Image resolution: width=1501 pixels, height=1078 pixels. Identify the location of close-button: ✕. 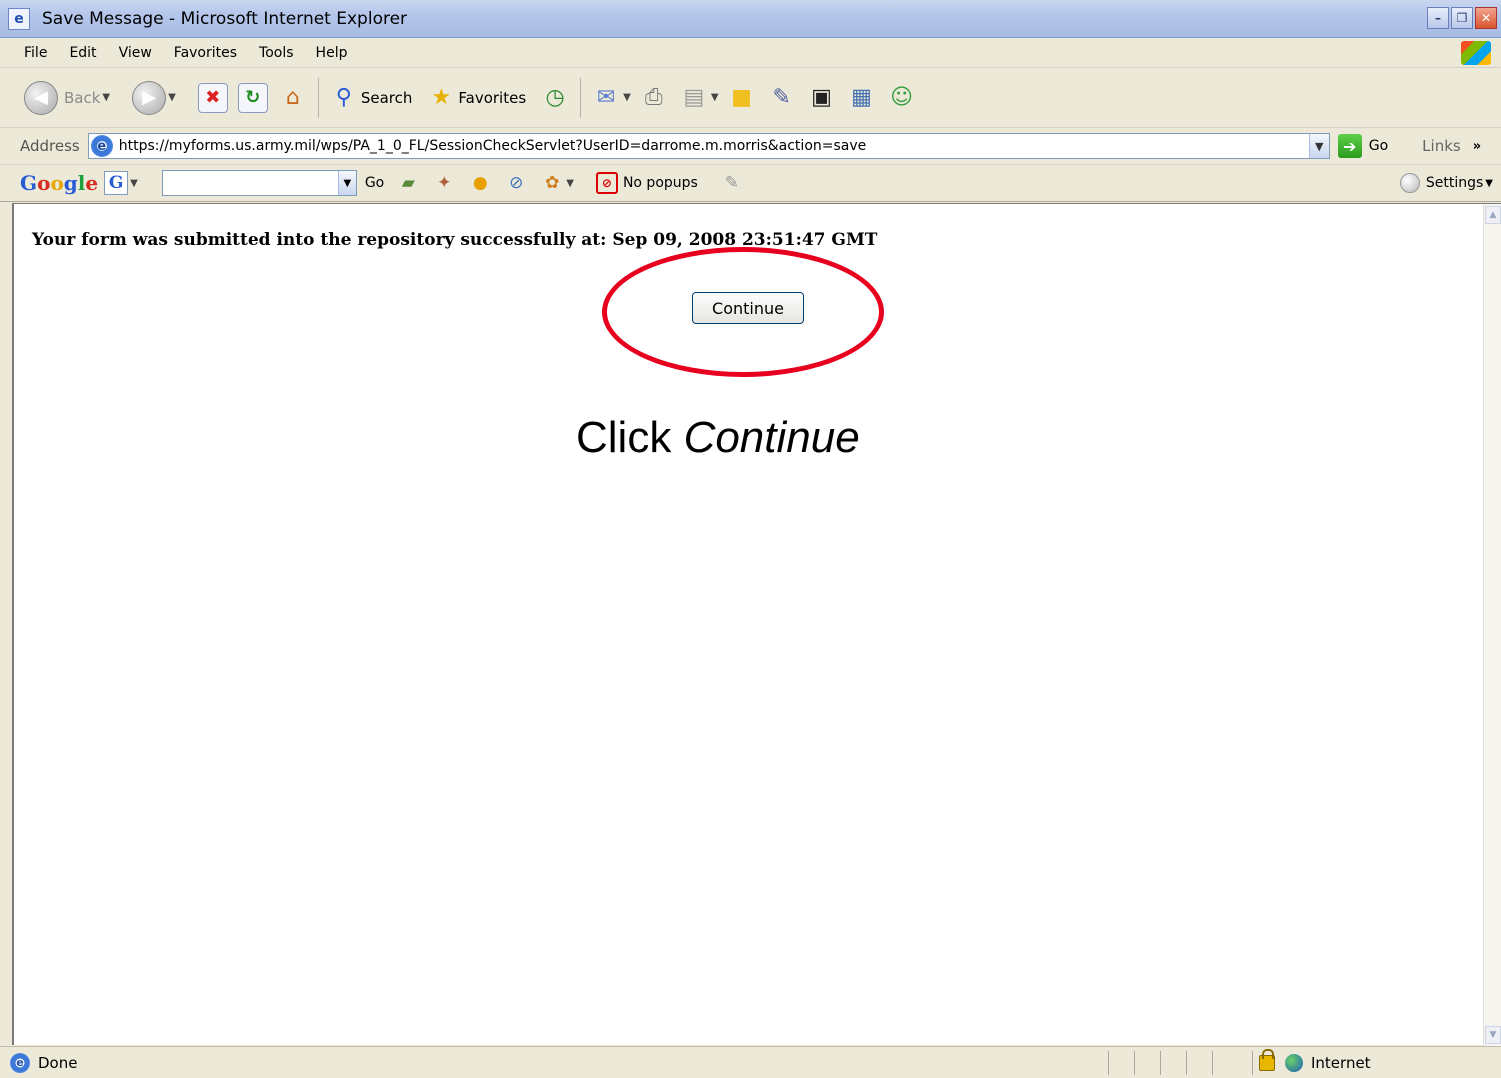
(1486, 18).